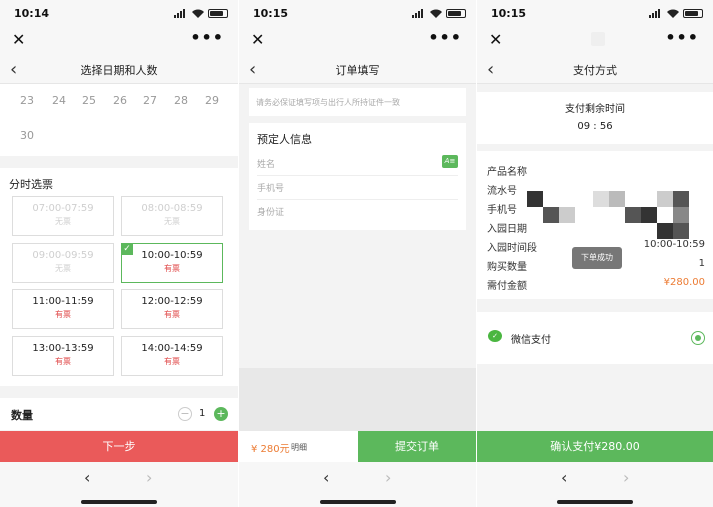  I want to click on slot-section-title: 分时选票, so click(31, 184).